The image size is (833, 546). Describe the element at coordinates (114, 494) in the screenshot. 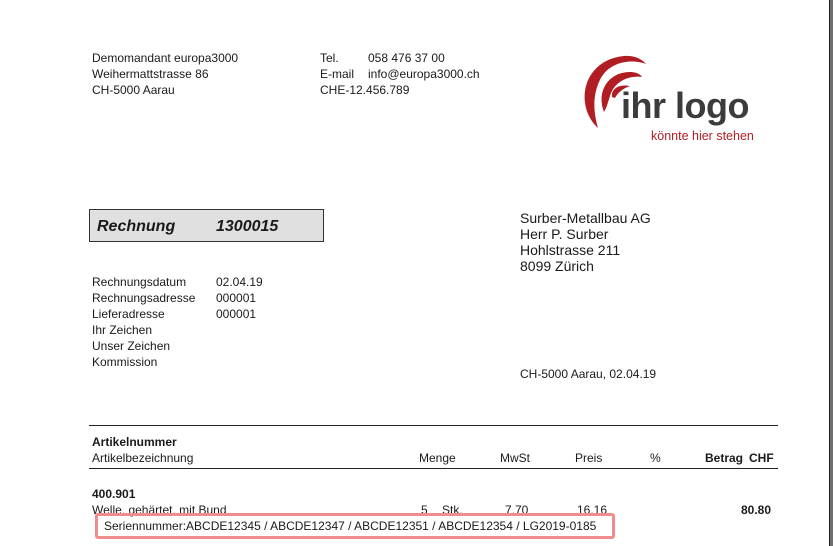

I see `row-article-number: 400.901` at that location.